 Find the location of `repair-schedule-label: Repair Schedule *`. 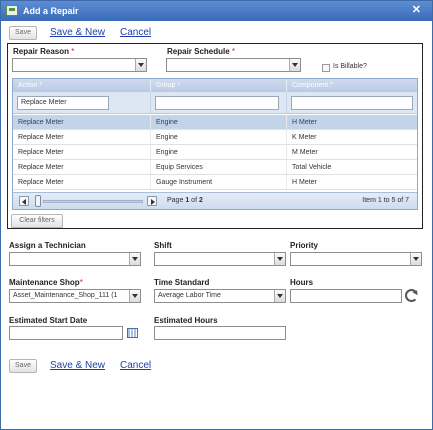

repair-schedule-label: Repair Schedule * is located at coordinates (201, 51).